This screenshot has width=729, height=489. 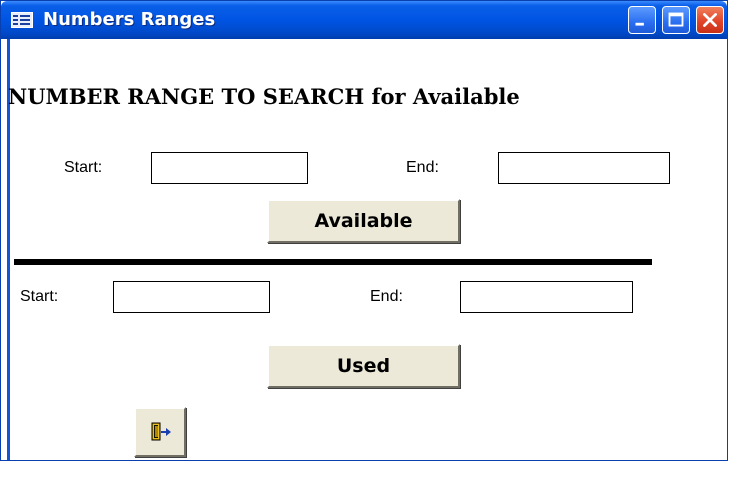 I want to click on minimize-button, so click(x=642, y=20).